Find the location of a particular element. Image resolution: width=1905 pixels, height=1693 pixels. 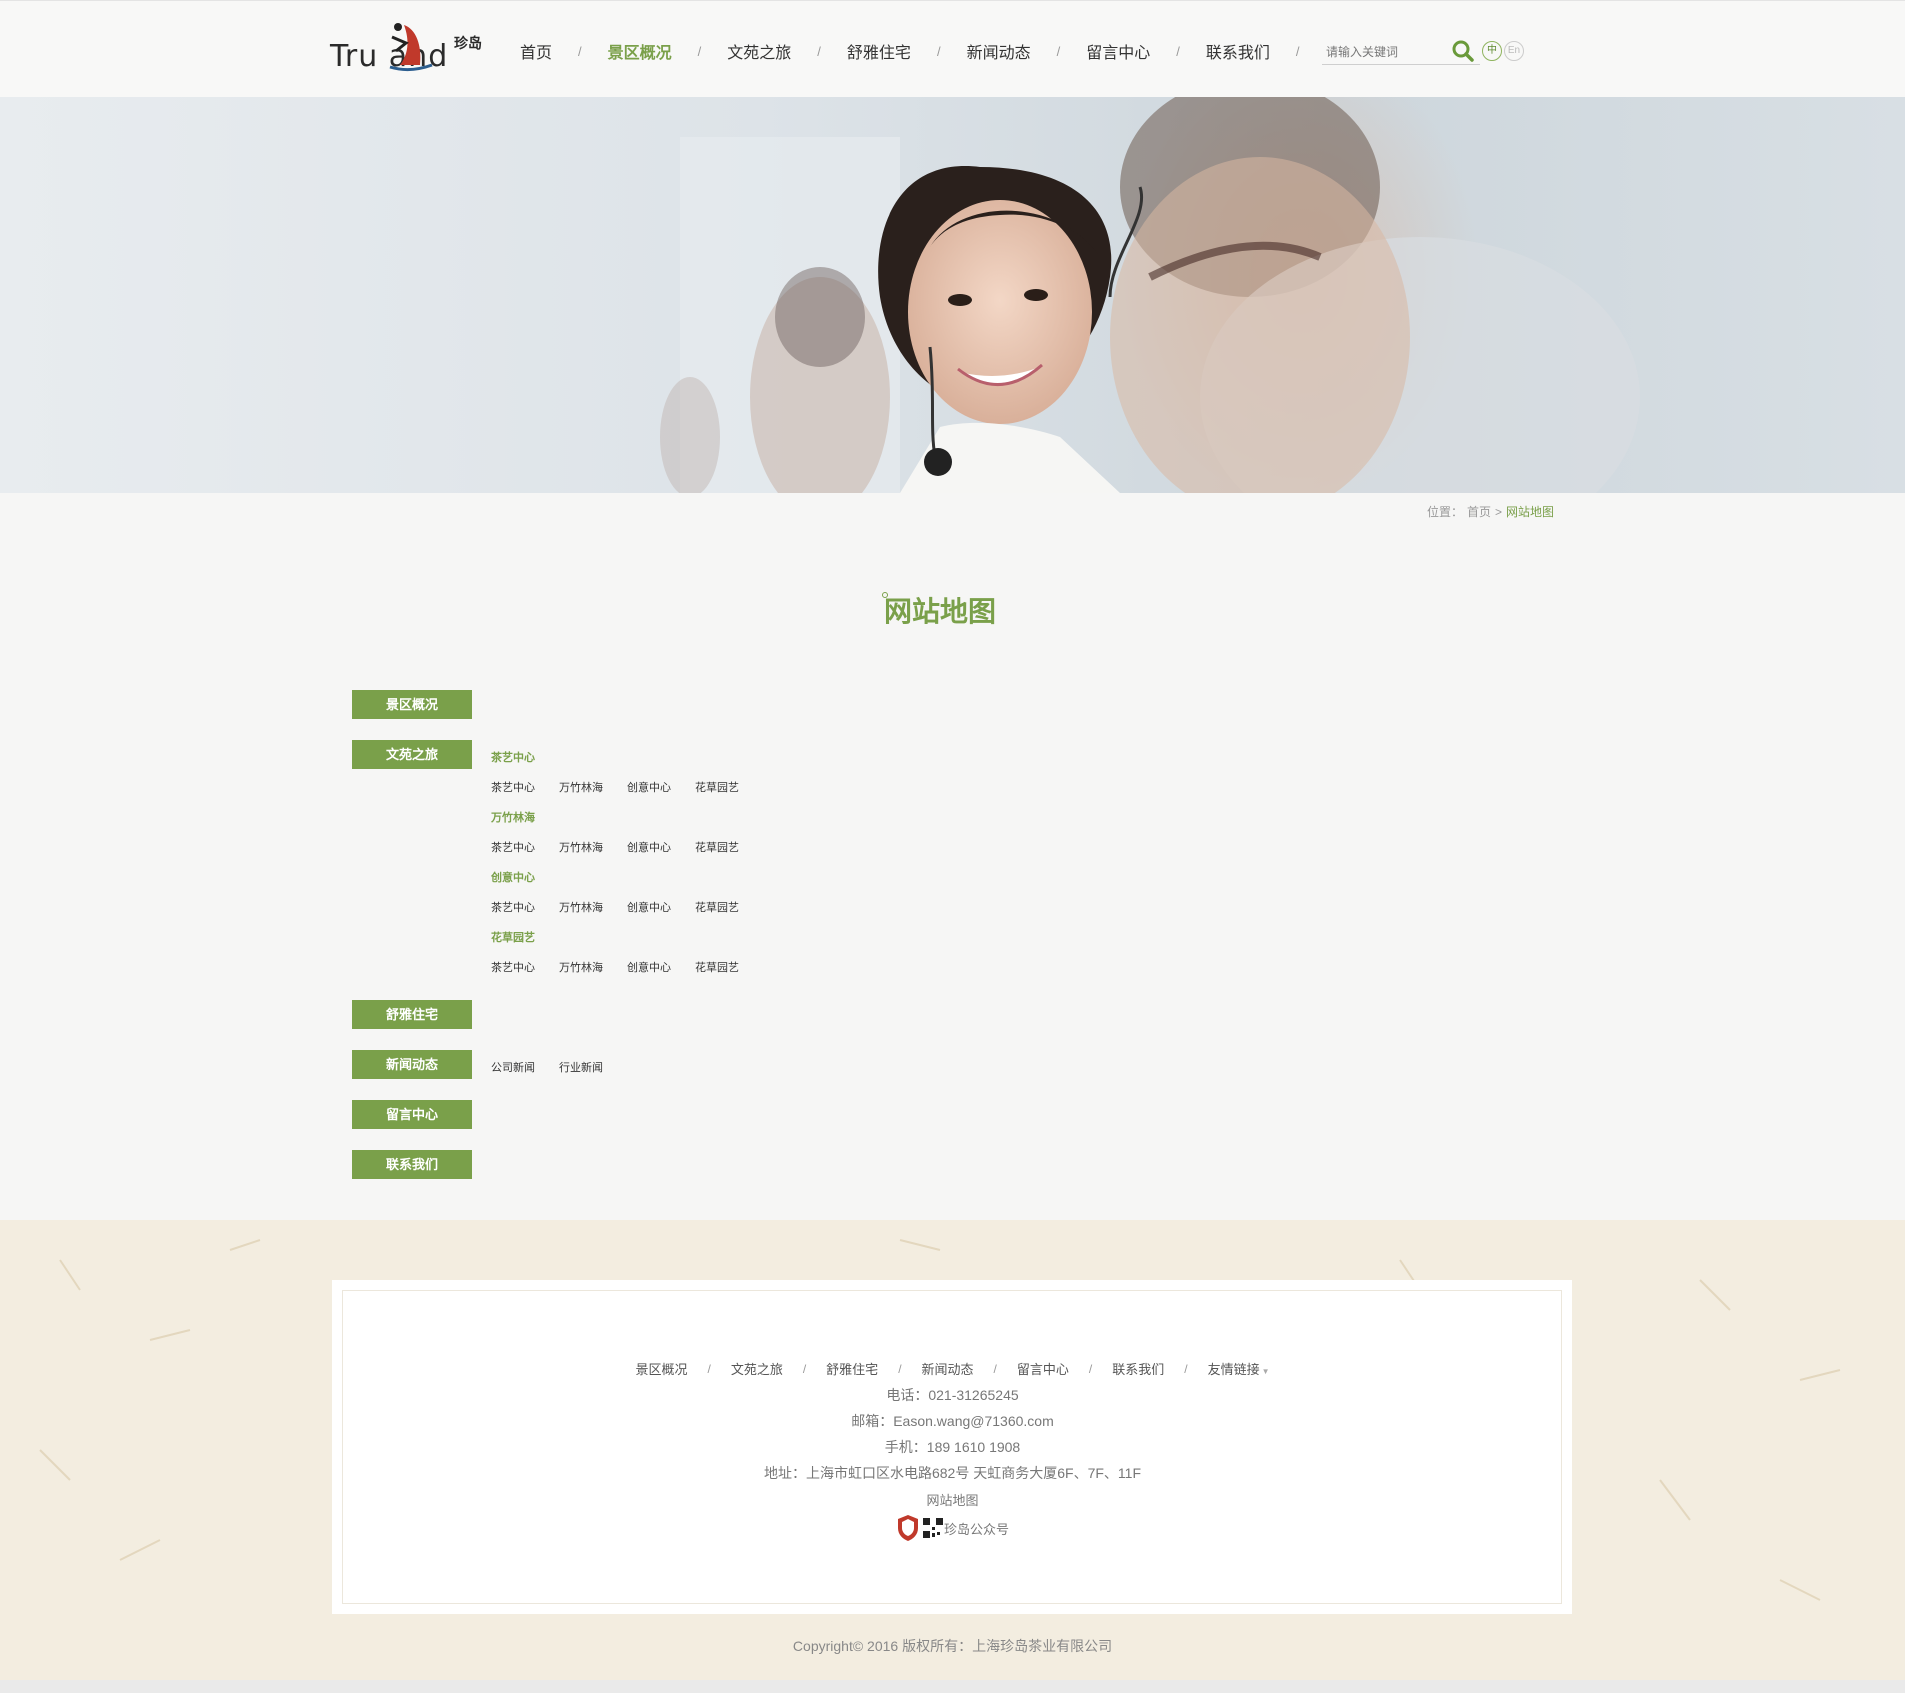

footer-address: 地址：上海市虹口区水电路682号 天虹商务大厦6F、7F、11F is located at coordinates (952, 1473).